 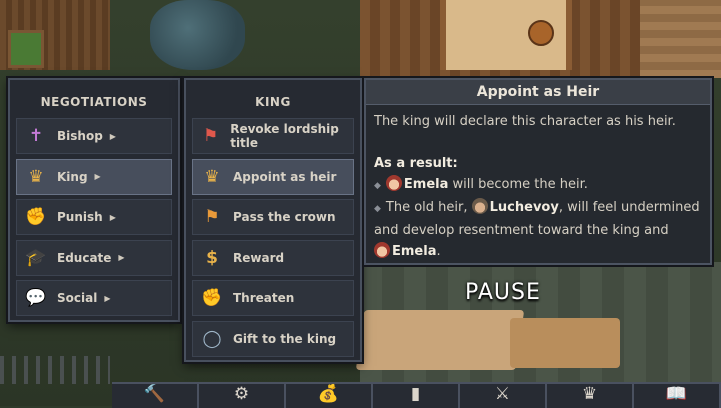 I want to click on hammer-button: 🔨, so click(x=155, y=396).